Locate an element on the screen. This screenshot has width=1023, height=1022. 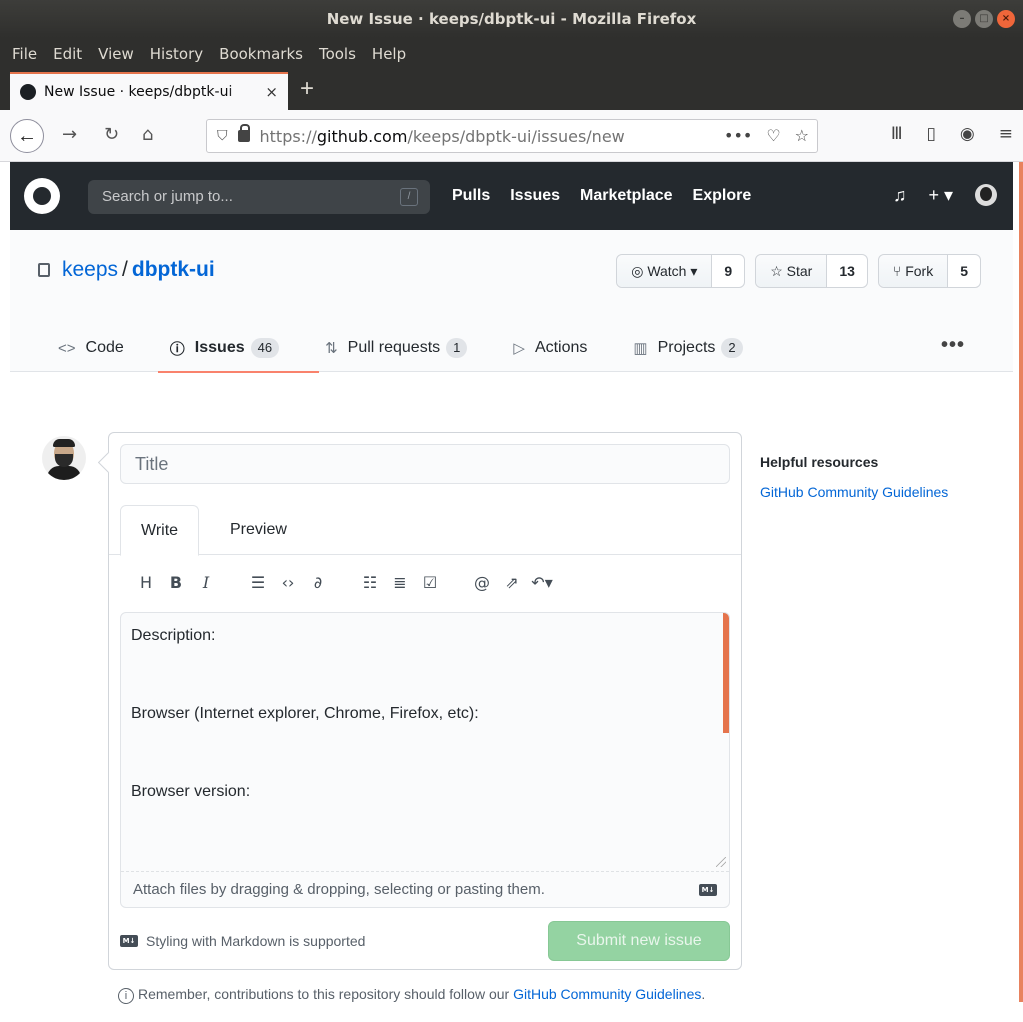
bulleted-list-icon: ☷ is located at coordinates (370, 582).